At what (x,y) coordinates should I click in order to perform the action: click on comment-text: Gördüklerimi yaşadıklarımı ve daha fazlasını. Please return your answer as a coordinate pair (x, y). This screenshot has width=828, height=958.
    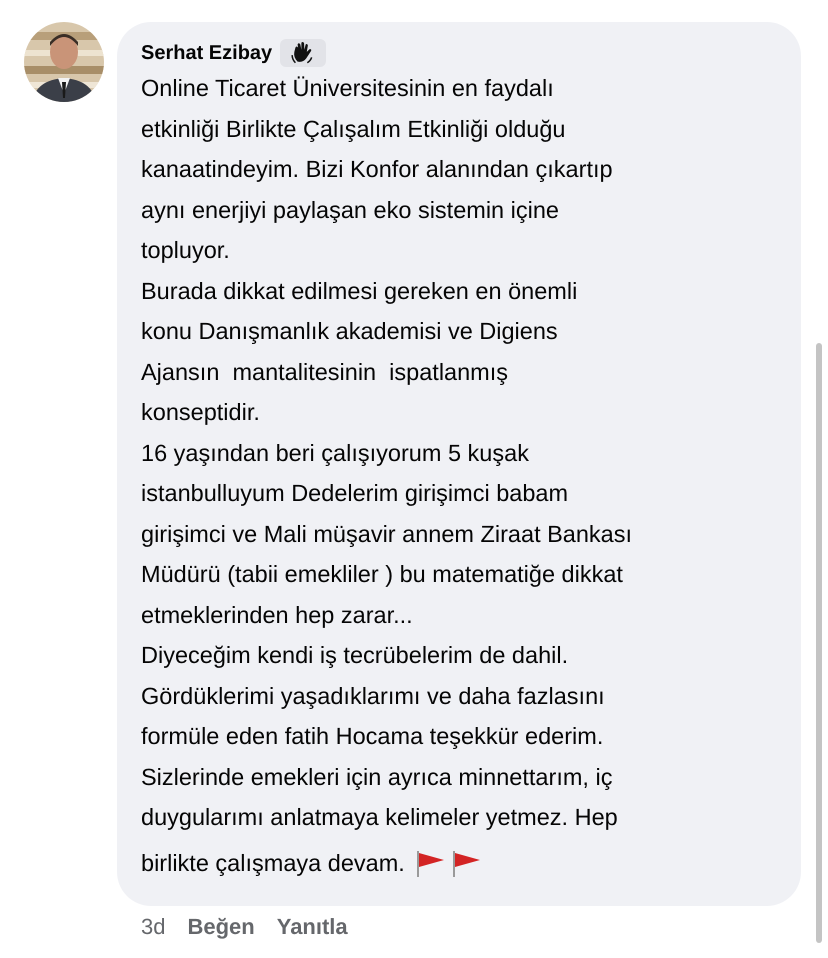
    Looking at the image, I should click on (373, 696).